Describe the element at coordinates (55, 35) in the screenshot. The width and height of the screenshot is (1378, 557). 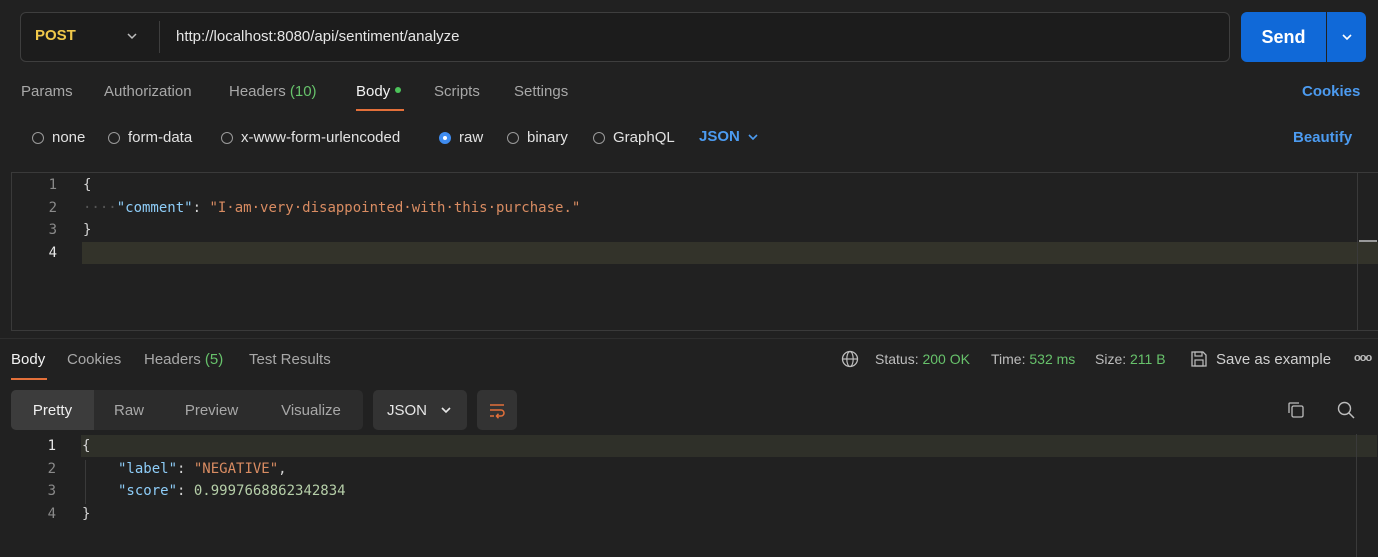
I see `method-select: POST` at that location.